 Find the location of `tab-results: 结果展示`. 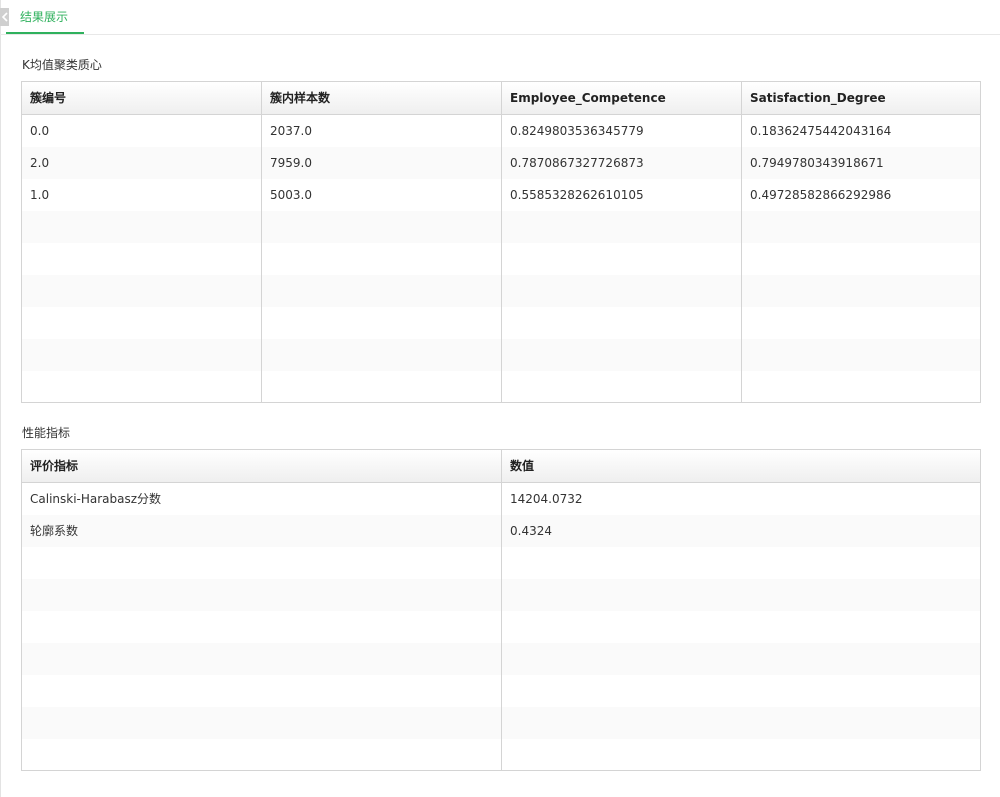

tab-results: 结果展示 is located at coordinates (45, 17).